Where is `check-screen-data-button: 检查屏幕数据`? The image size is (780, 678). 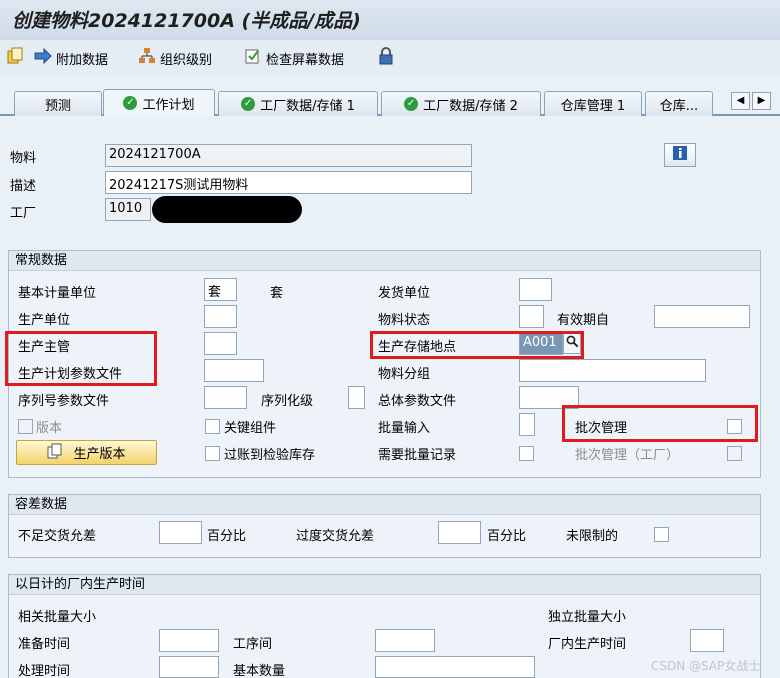 check-screen-data-button: 检查屏幕数据 is located at coordinates (294, 58).